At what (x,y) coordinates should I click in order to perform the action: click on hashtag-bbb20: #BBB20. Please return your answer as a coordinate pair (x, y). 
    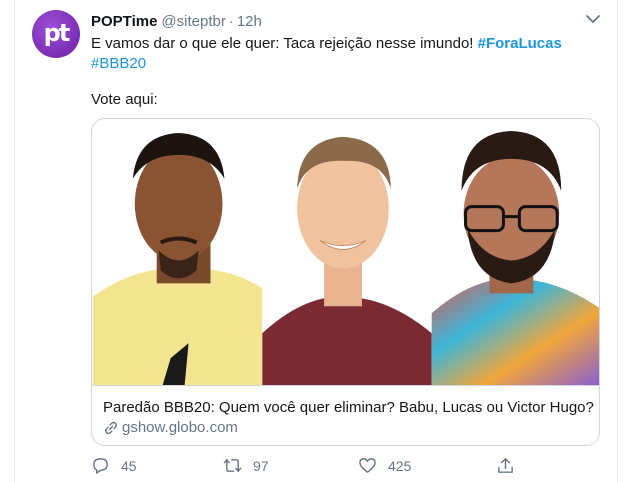
    Looking at the image, I should click on (118, 63).